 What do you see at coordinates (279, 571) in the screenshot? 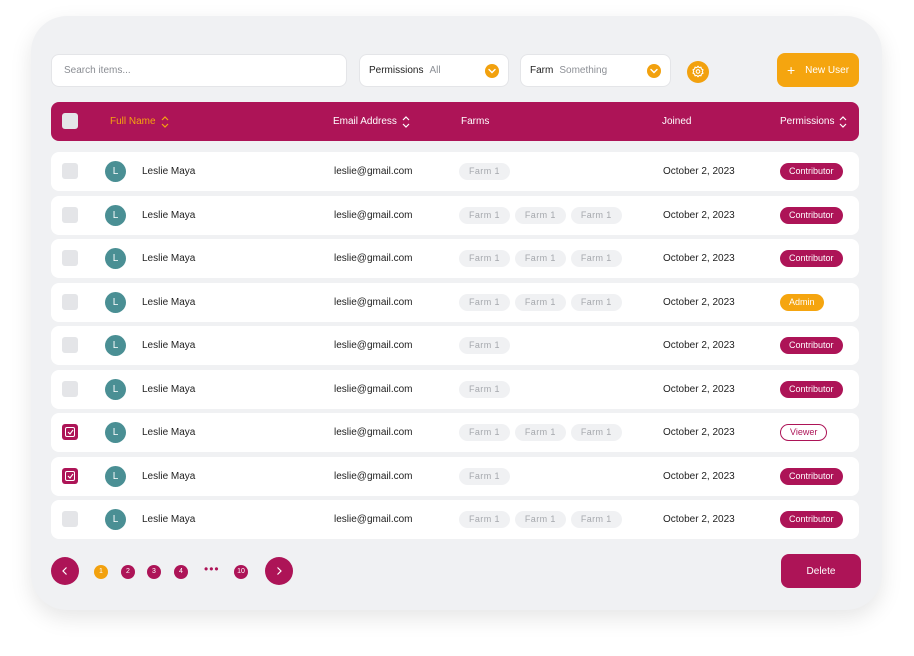
I see `next-page-button` at bounding box center [279, 571].